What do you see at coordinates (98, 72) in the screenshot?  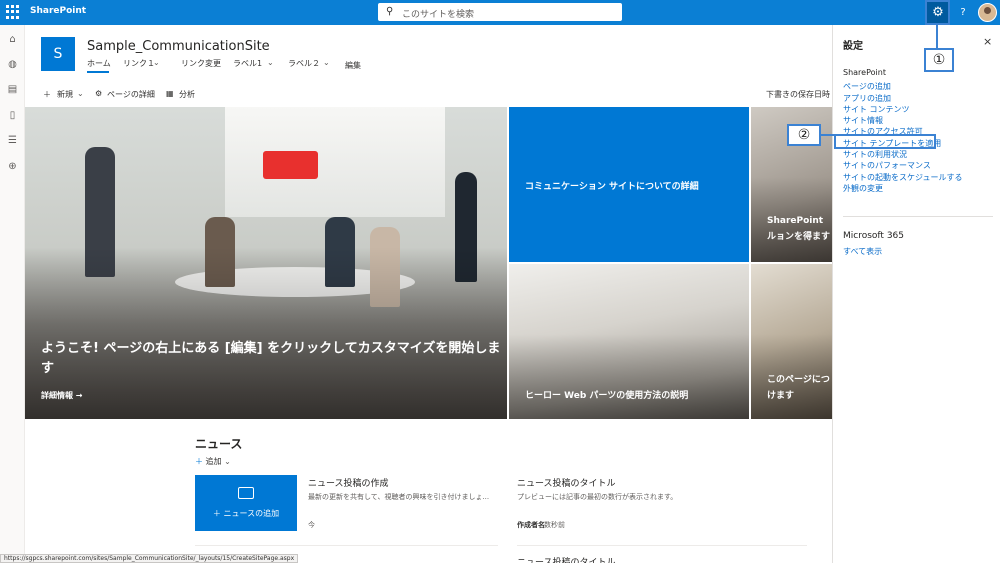 I see `nav-active-indicator` at bounding box center [98, 72].